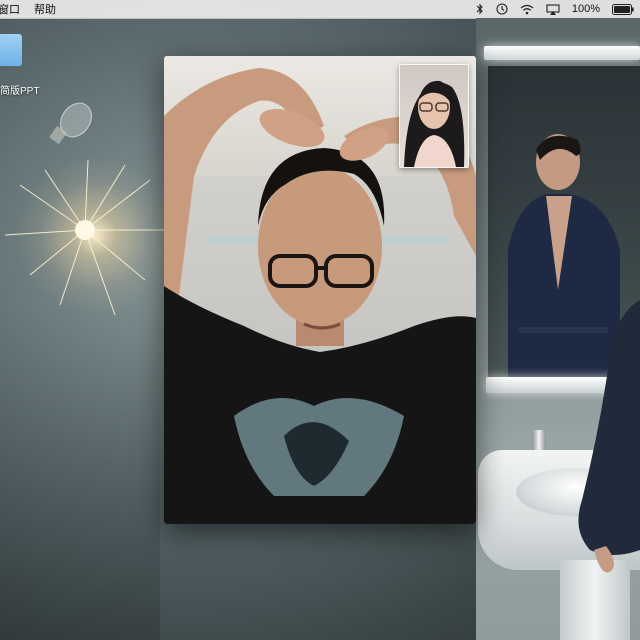 The height and width of the screenshot is (640, 640). What do you see at coordinates (527, 9) in the screenshot?
I see `wifi-icon` at bounding box center [527, 9].